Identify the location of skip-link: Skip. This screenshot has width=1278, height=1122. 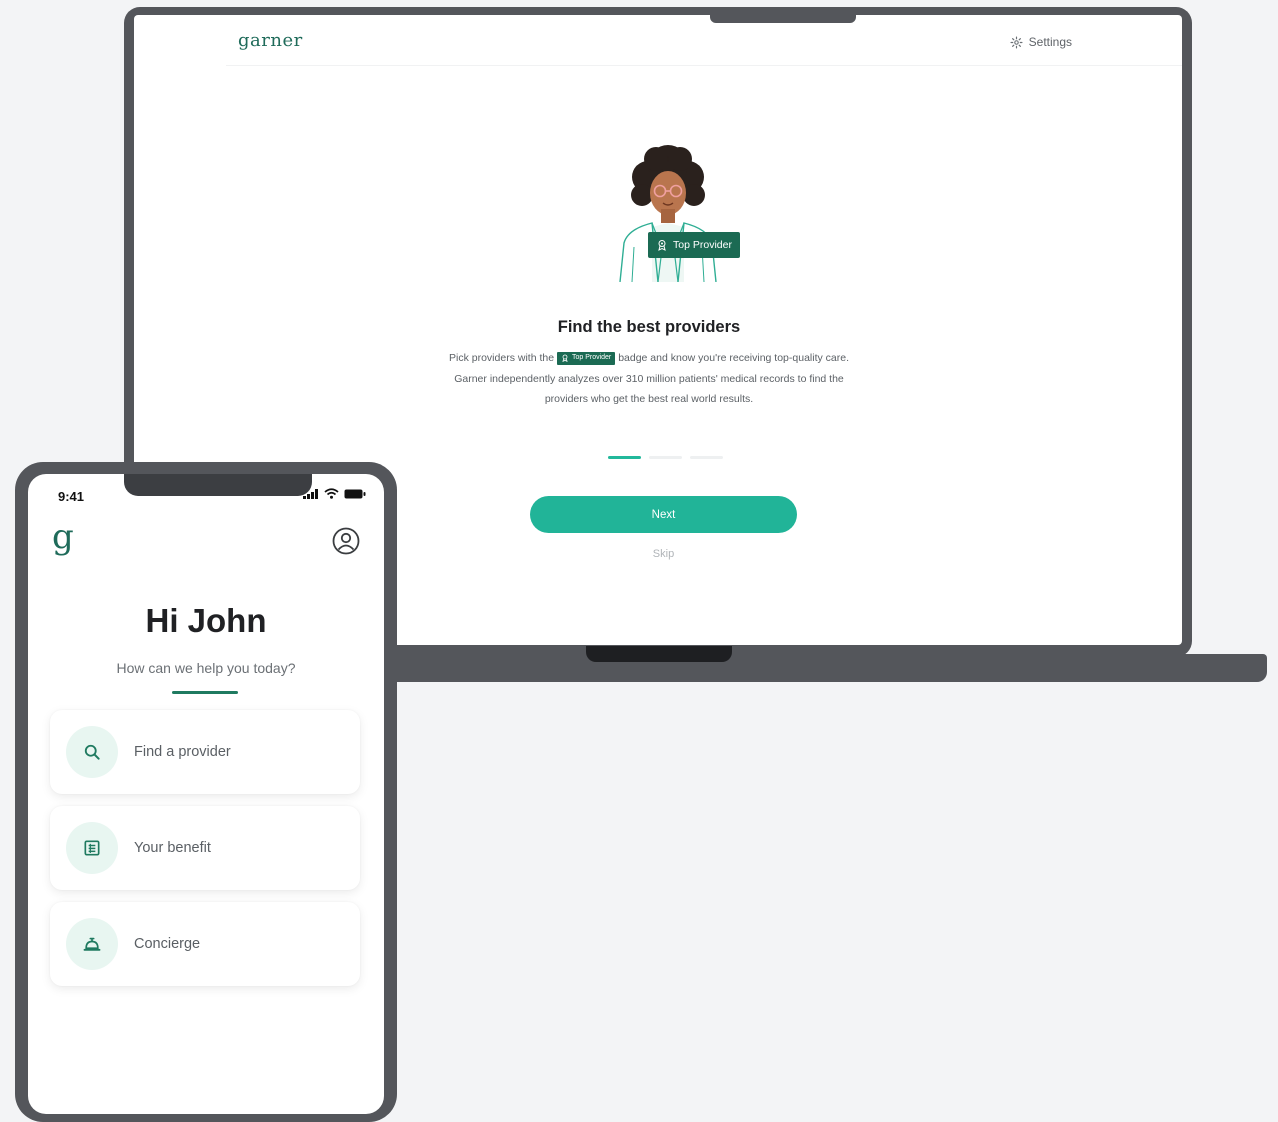
(663, 554).